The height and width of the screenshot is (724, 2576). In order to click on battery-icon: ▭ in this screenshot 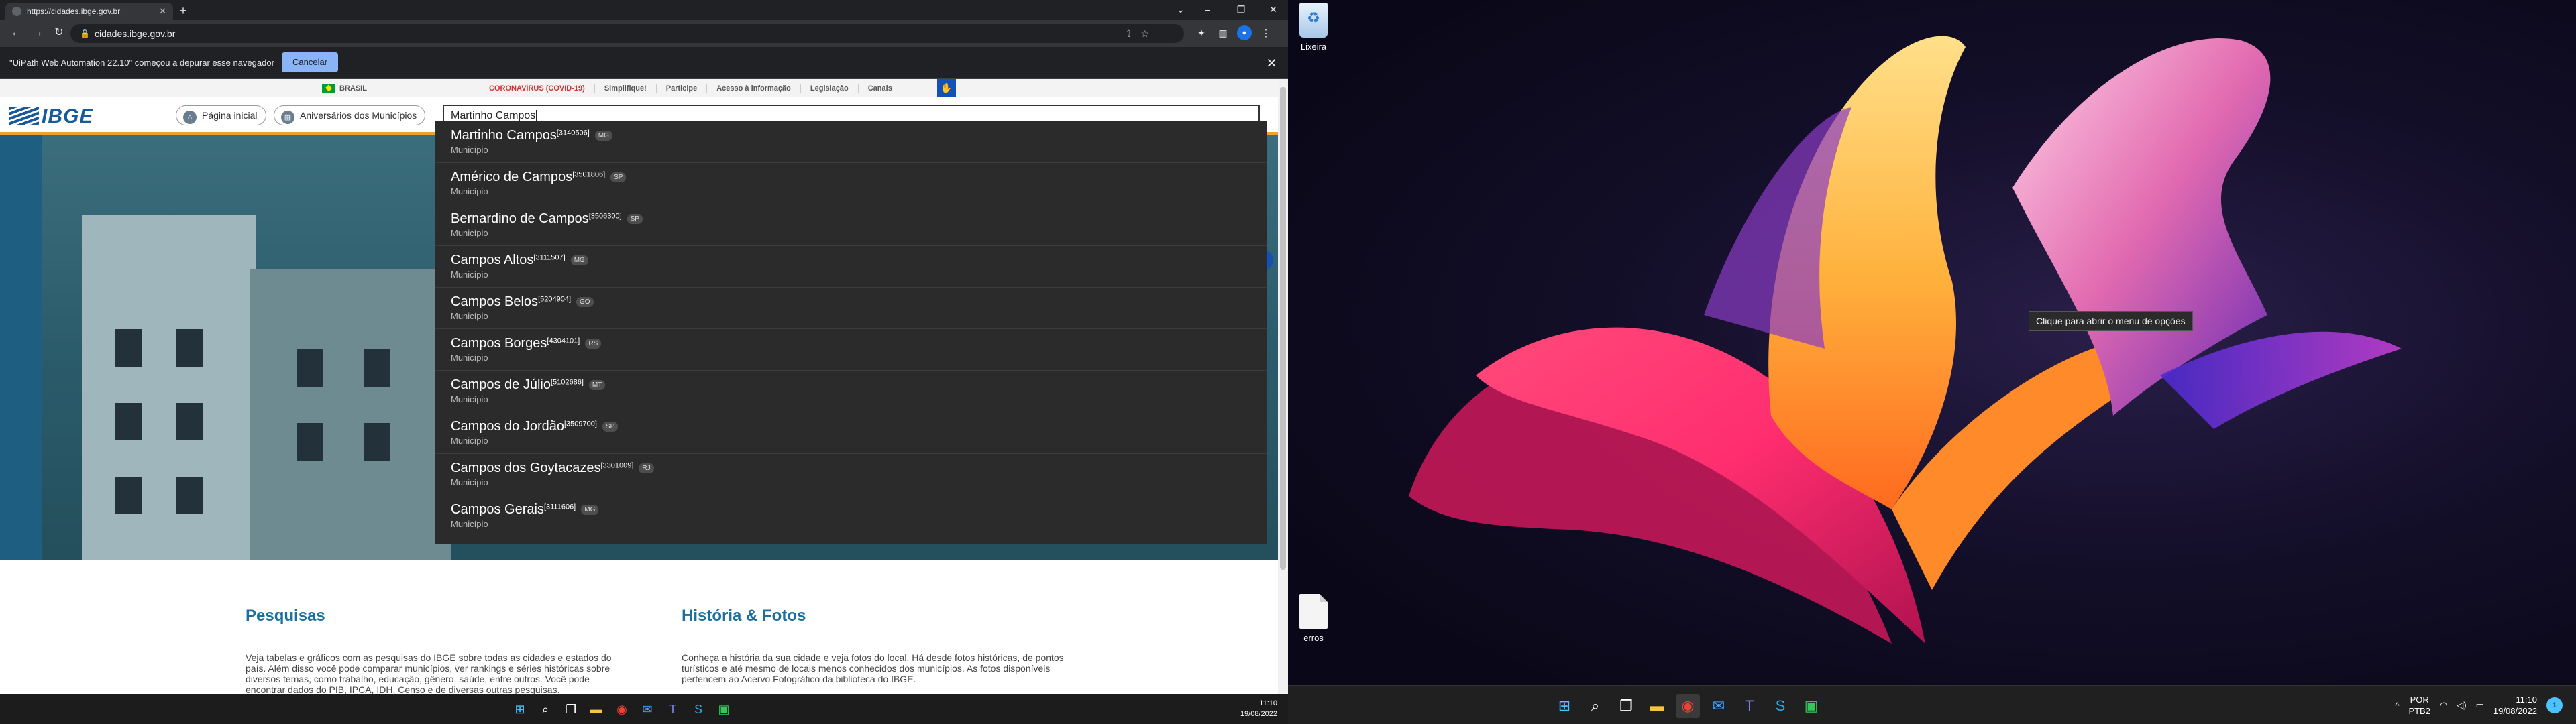, I will do `click(2480, 705)`.